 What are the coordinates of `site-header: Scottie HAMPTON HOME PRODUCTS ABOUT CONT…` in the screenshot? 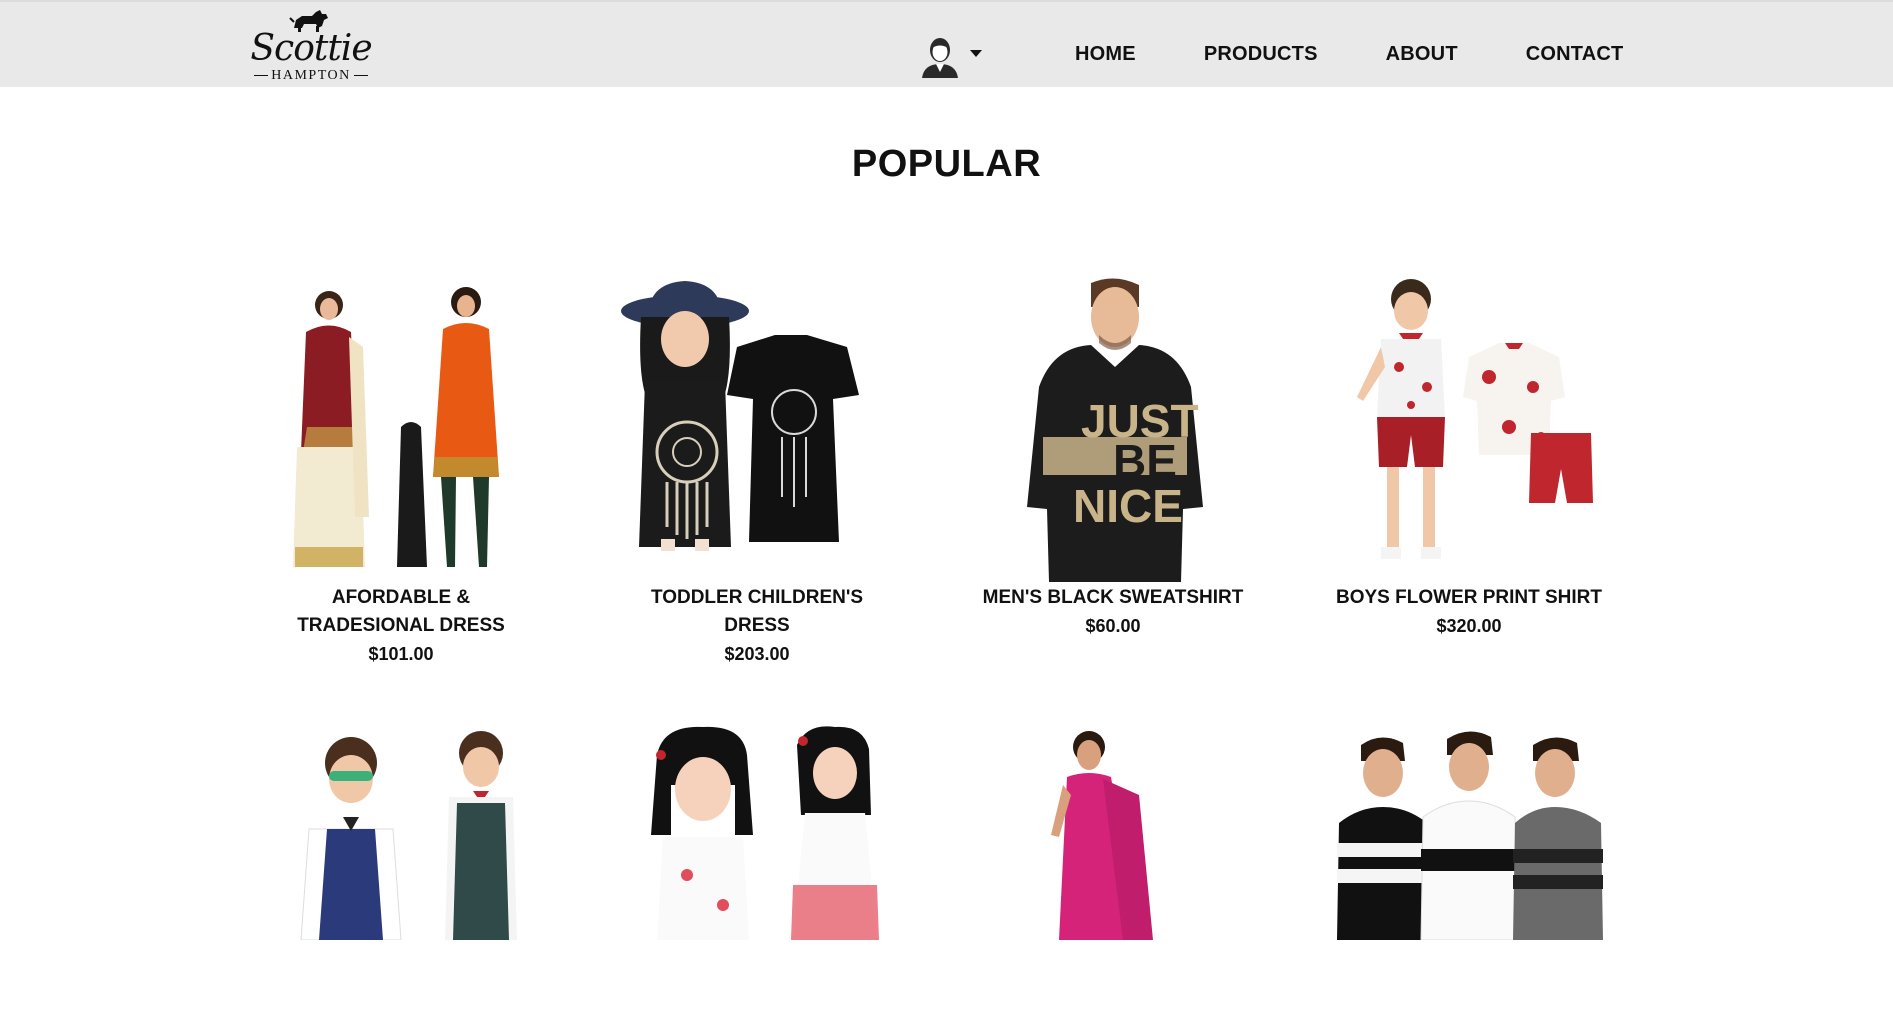 It's located at (946, 43).